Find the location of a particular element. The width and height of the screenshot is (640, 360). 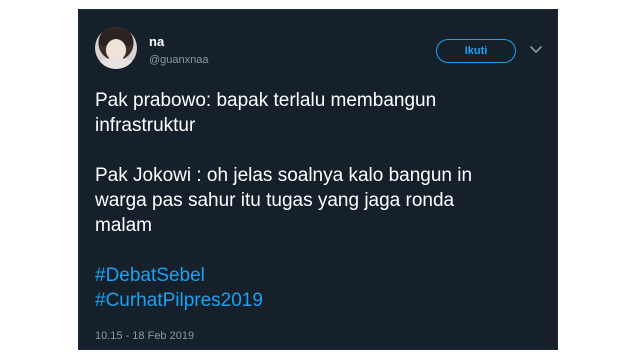

user-handle: @guanxnaa is located at coordinates (179, 60).